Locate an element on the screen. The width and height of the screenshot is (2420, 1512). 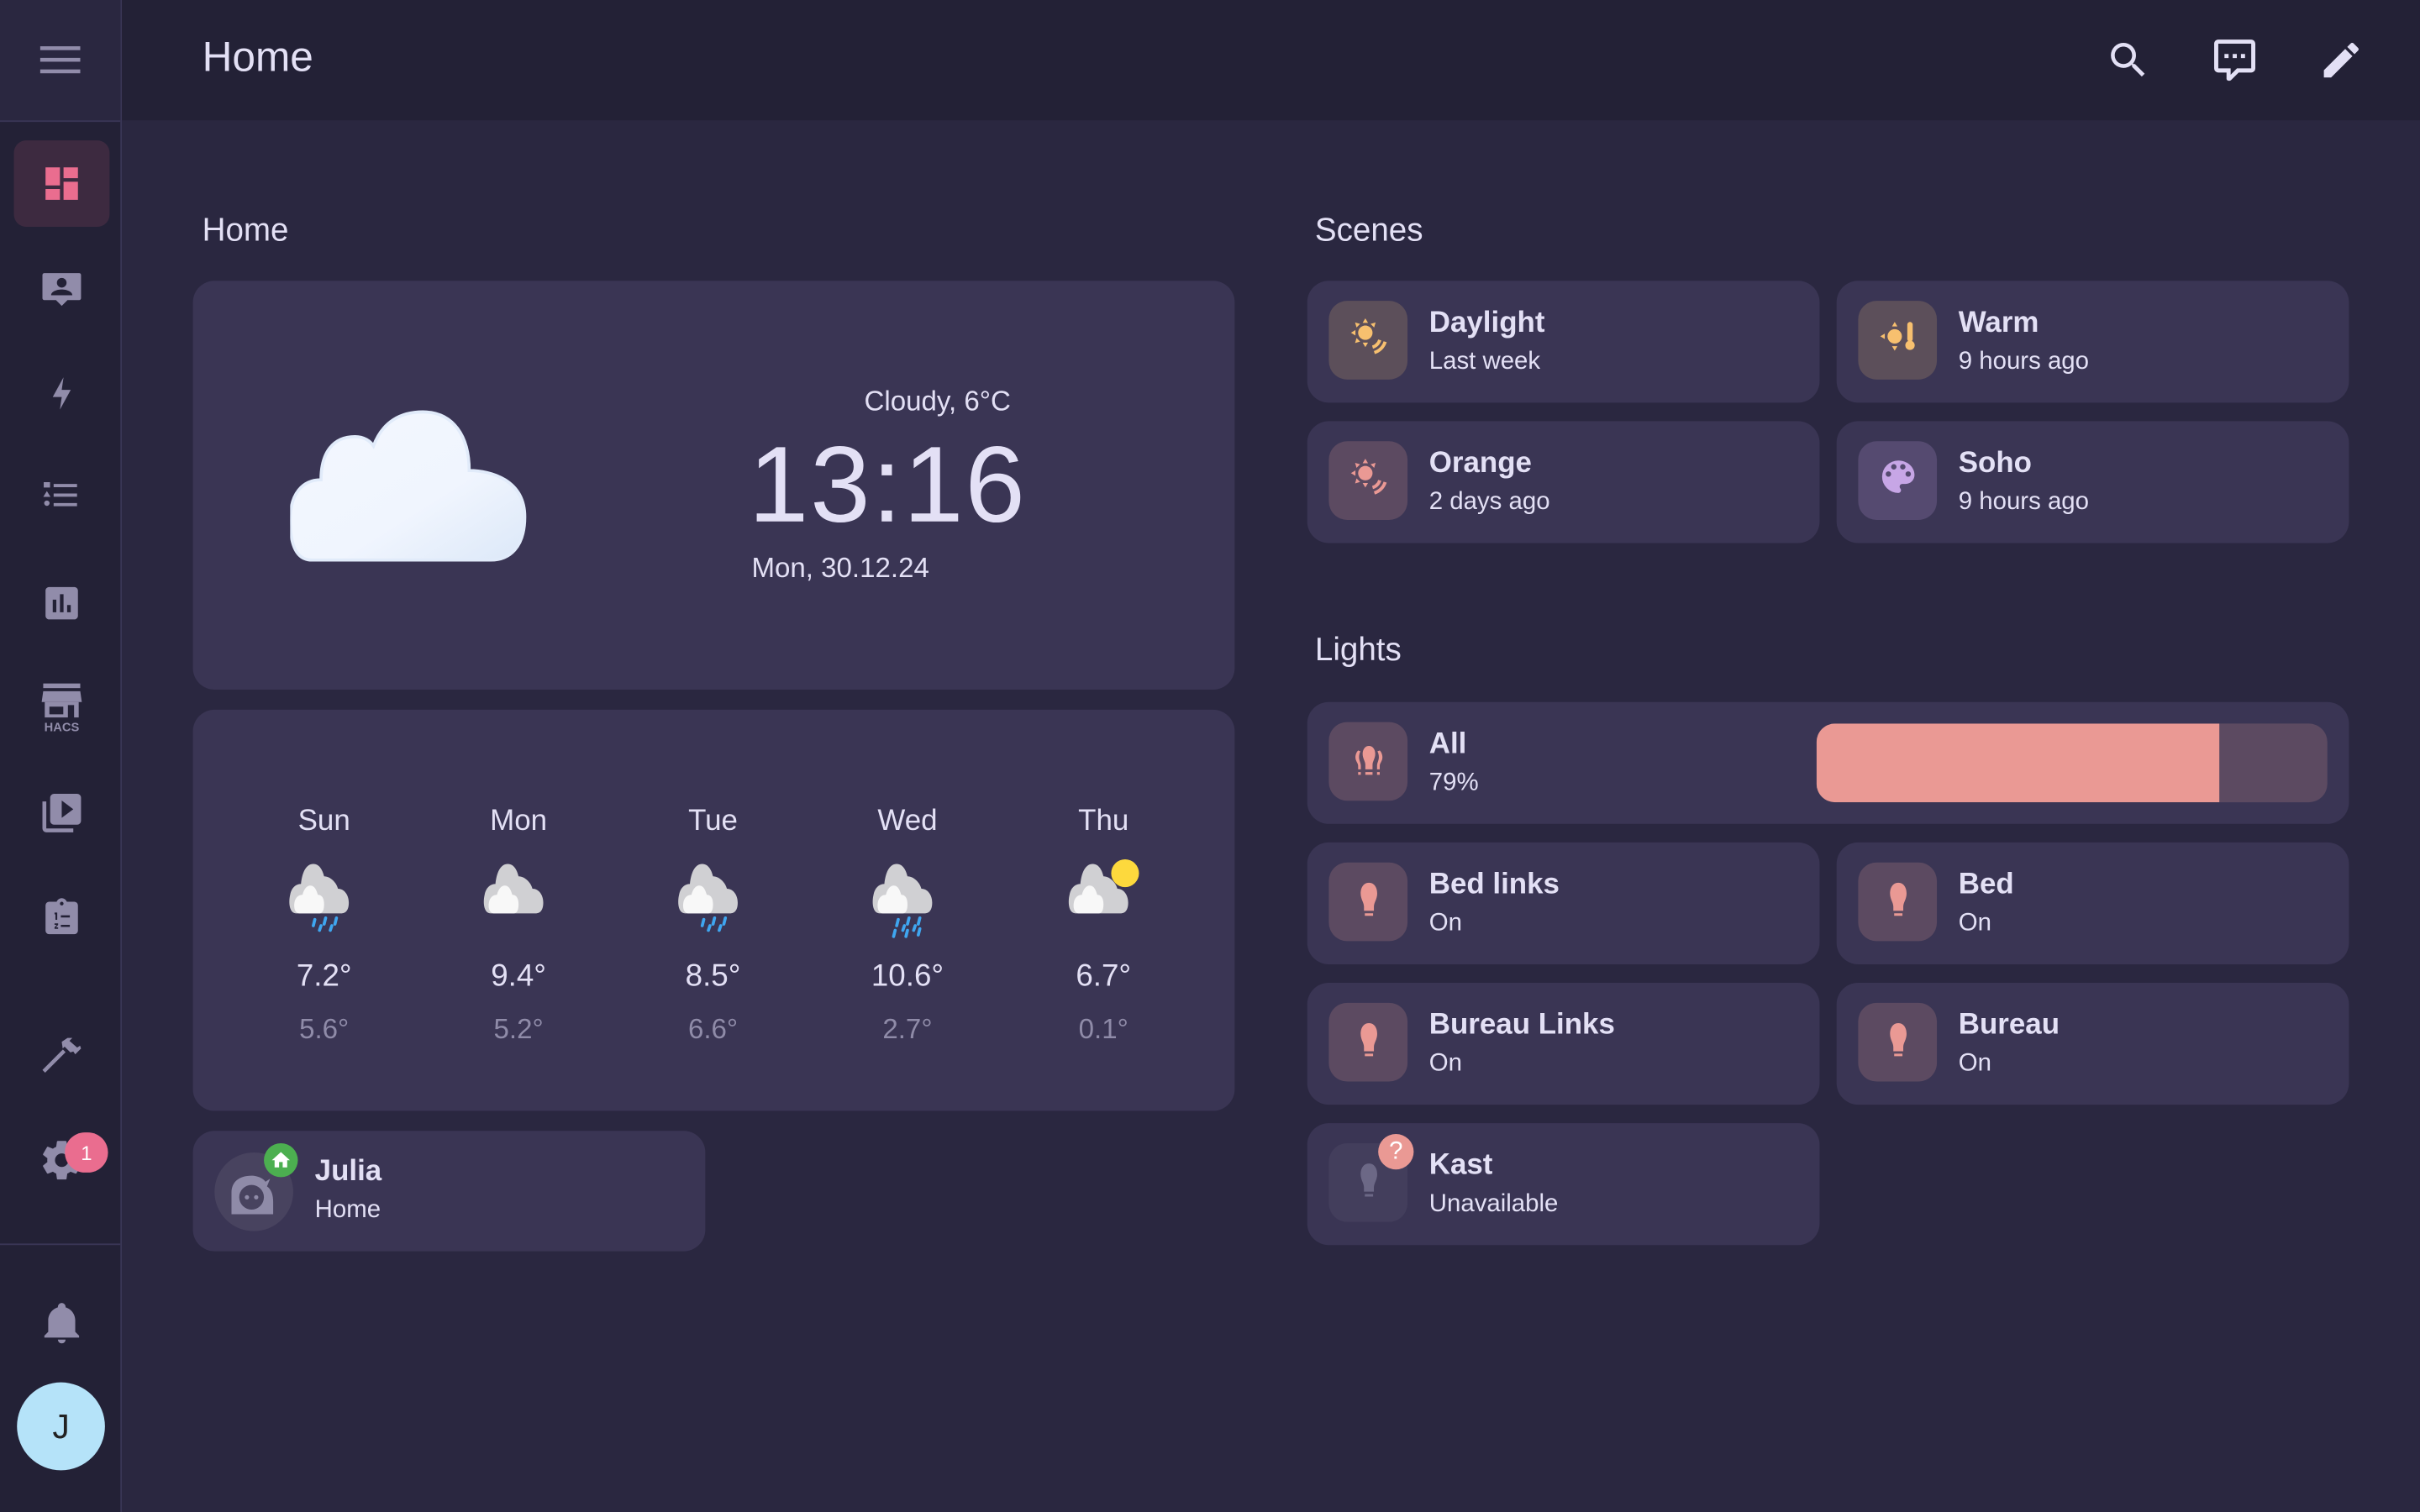
top-app-bar: Home is located at coordinates (1271, 60).